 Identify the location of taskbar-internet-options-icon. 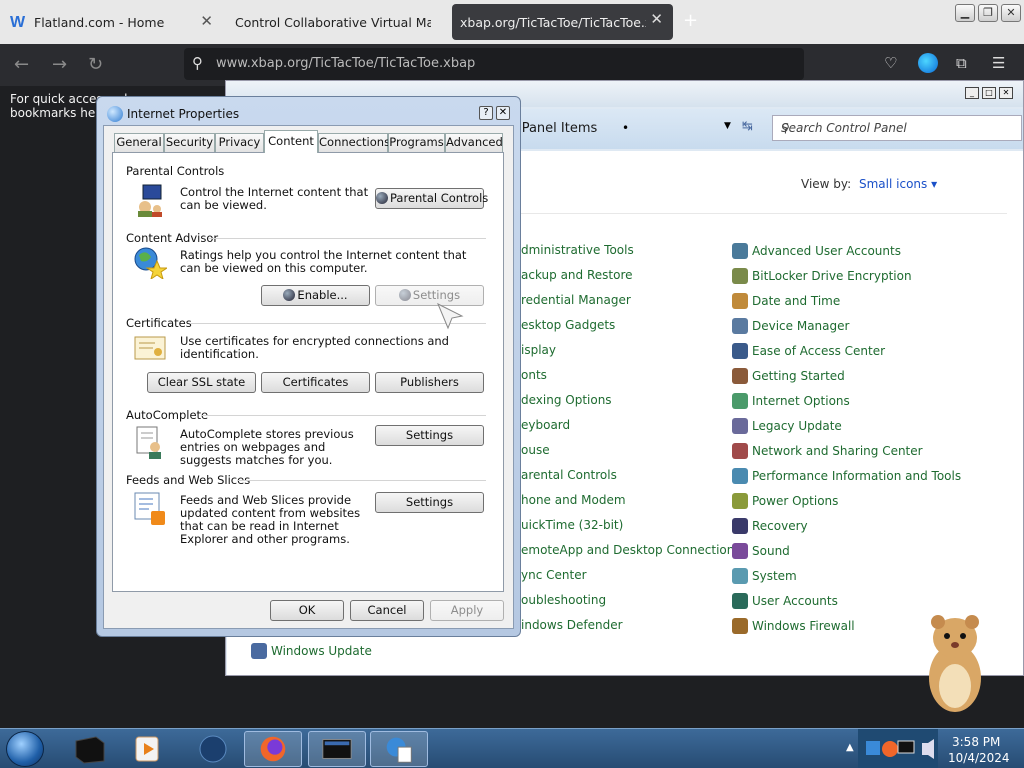
(399, 749).